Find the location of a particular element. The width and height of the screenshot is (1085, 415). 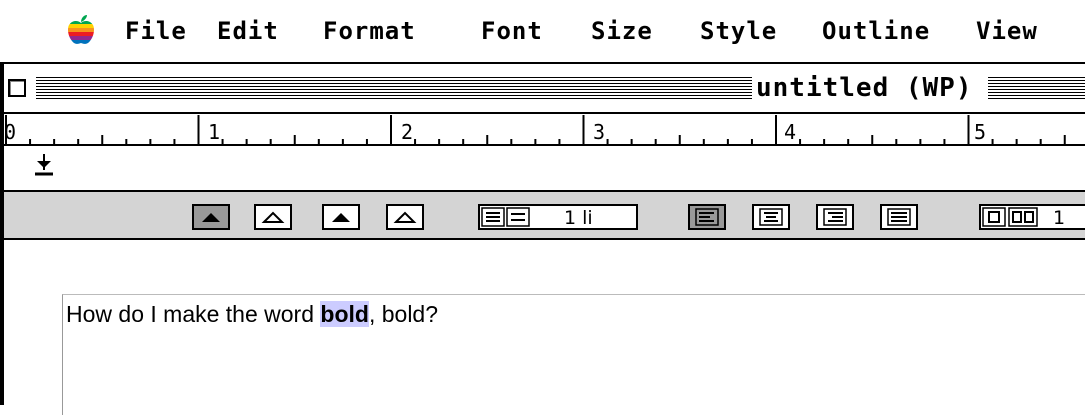

format-toolbar: 1 li 1 is located at coordinates (544, 215).